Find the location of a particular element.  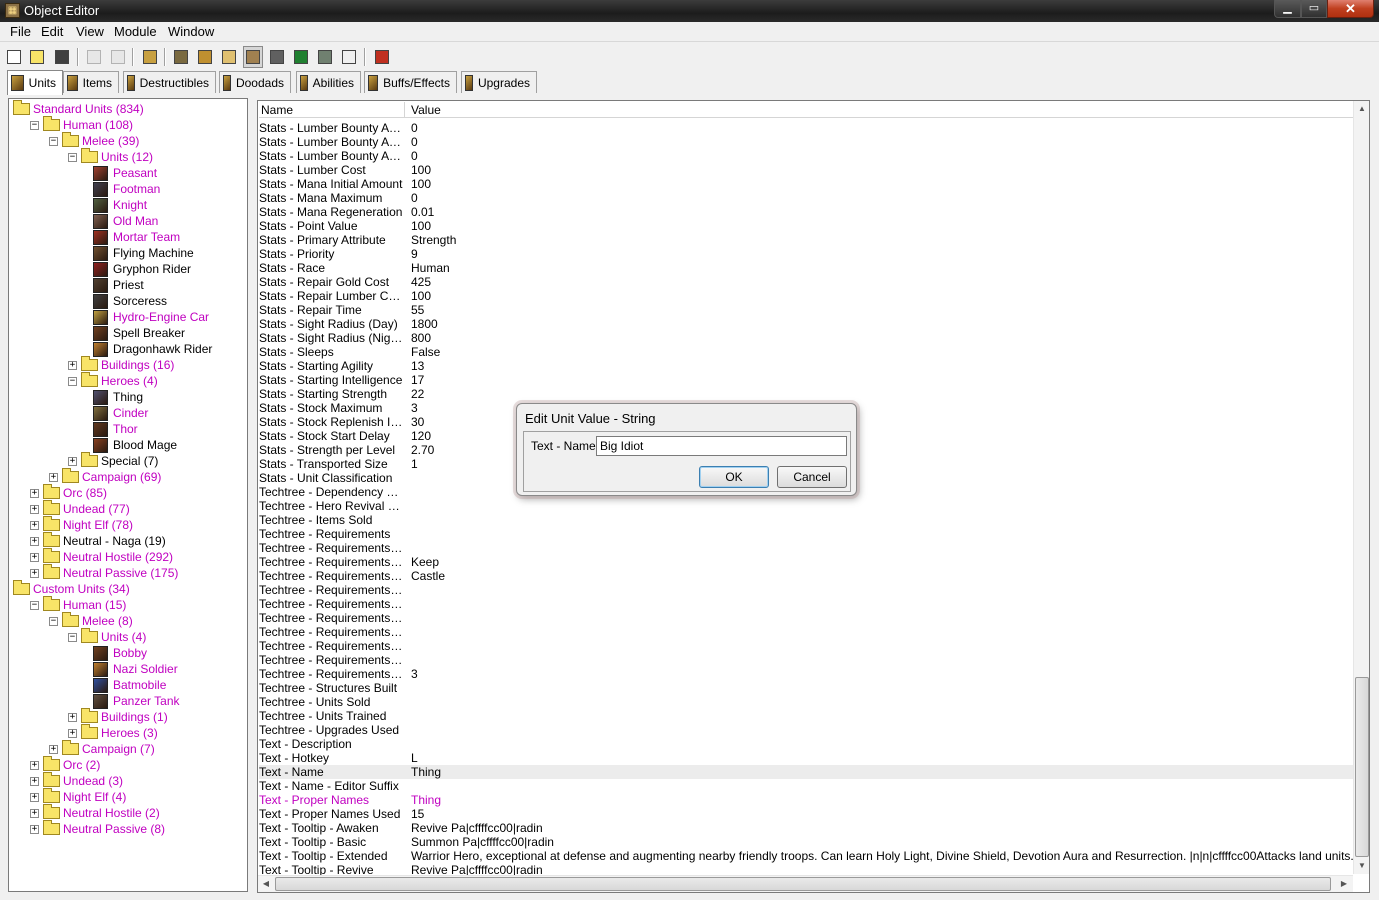

tab-abilities: Abilities is located at coordinates (328, 82).